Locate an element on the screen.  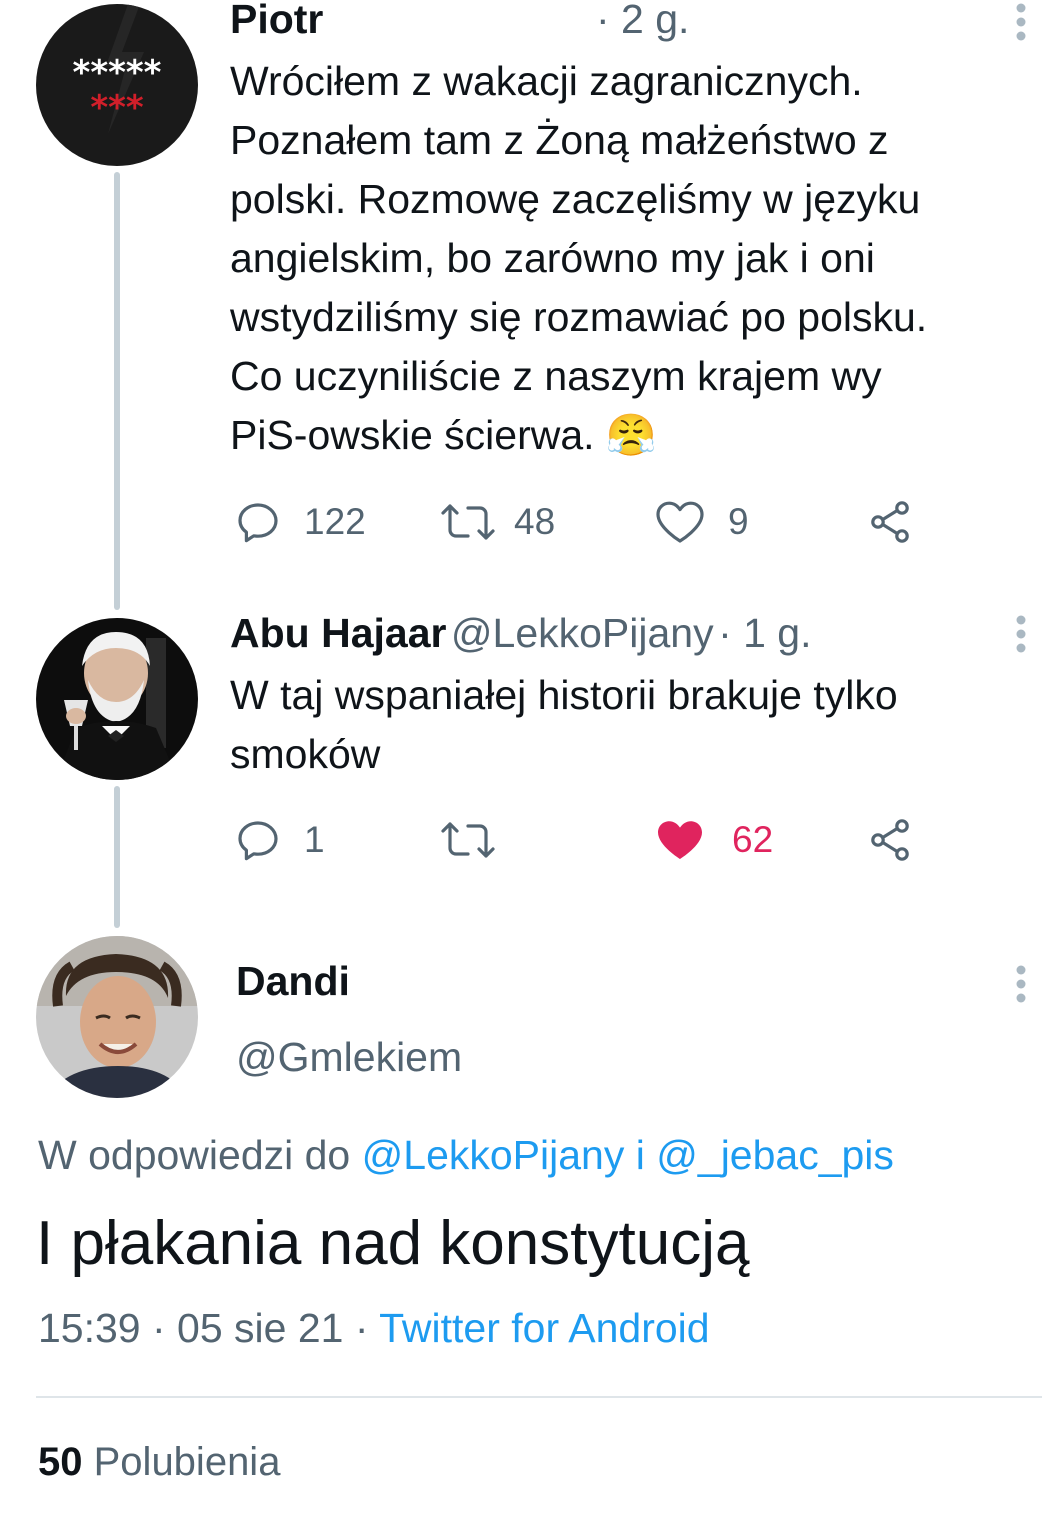
likes-summary: 50 Polubienia is located at coordinates (159, 1462).